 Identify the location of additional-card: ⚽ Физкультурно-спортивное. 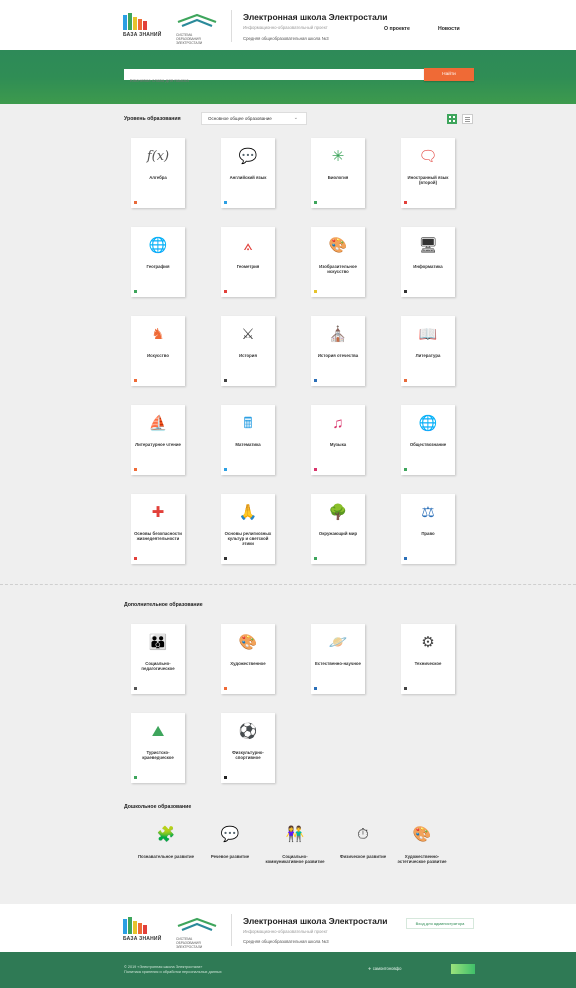
(248, 748).